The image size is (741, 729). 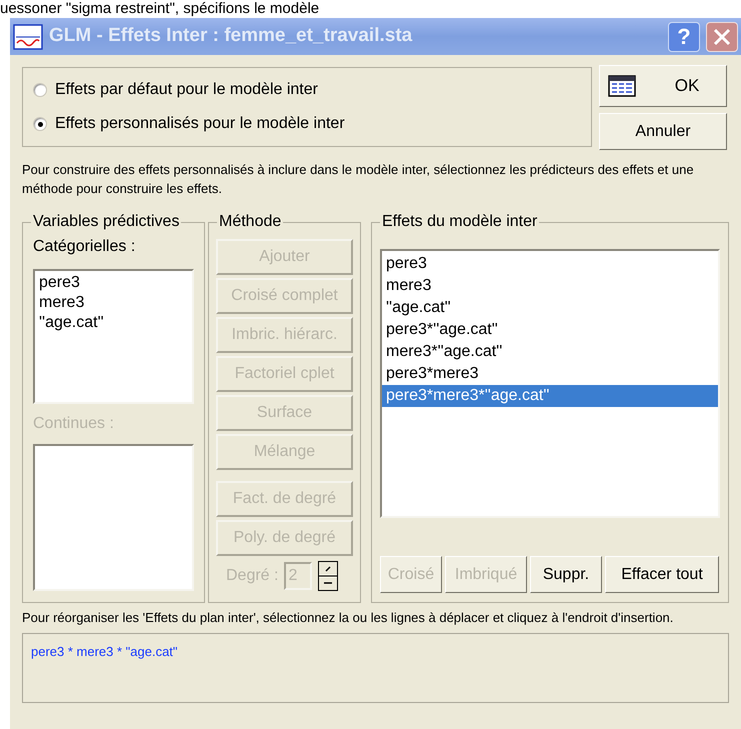 What do you see at coordinates (622, 86) in the screenshot?
I see `table-icon` at bounding box center [622, 86].